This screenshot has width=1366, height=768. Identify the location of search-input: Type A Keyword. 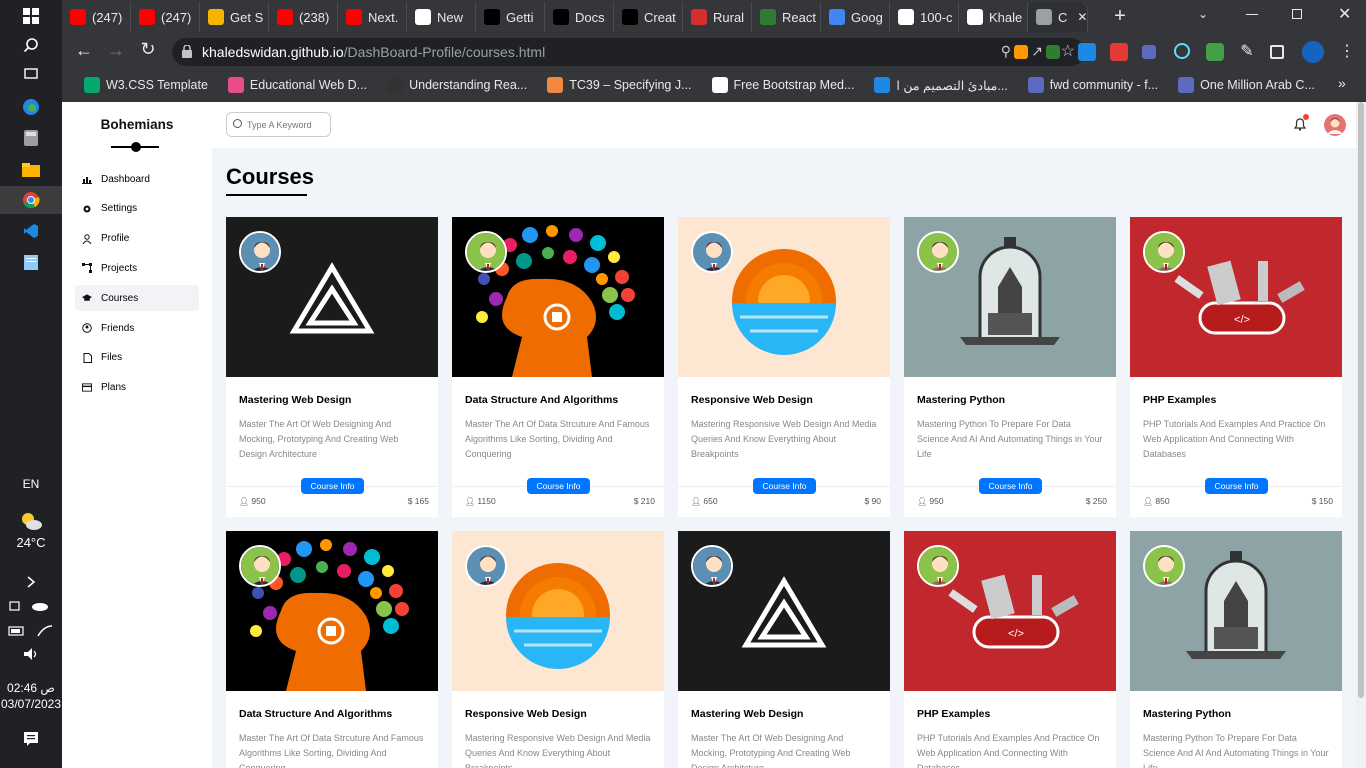
(278, 124).